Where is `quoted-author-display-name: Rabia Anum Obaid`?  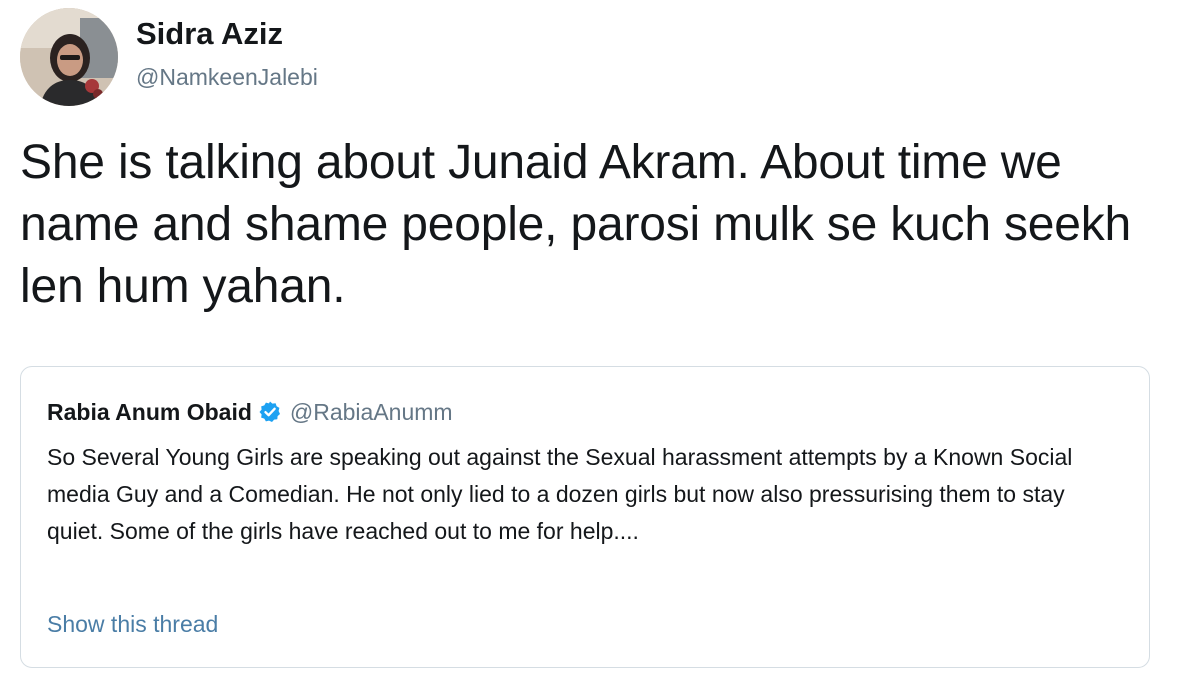 quoted-author-display-name: Rabia Anum Obaid is located at coordinates (149, 412).